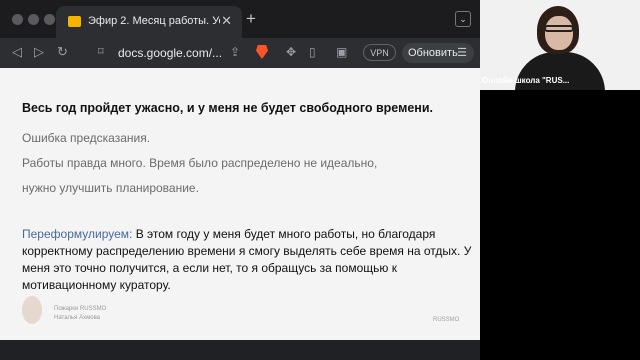 The image size is (640, 360). I want to click on share-icon: ⇪, so click(235, 52).